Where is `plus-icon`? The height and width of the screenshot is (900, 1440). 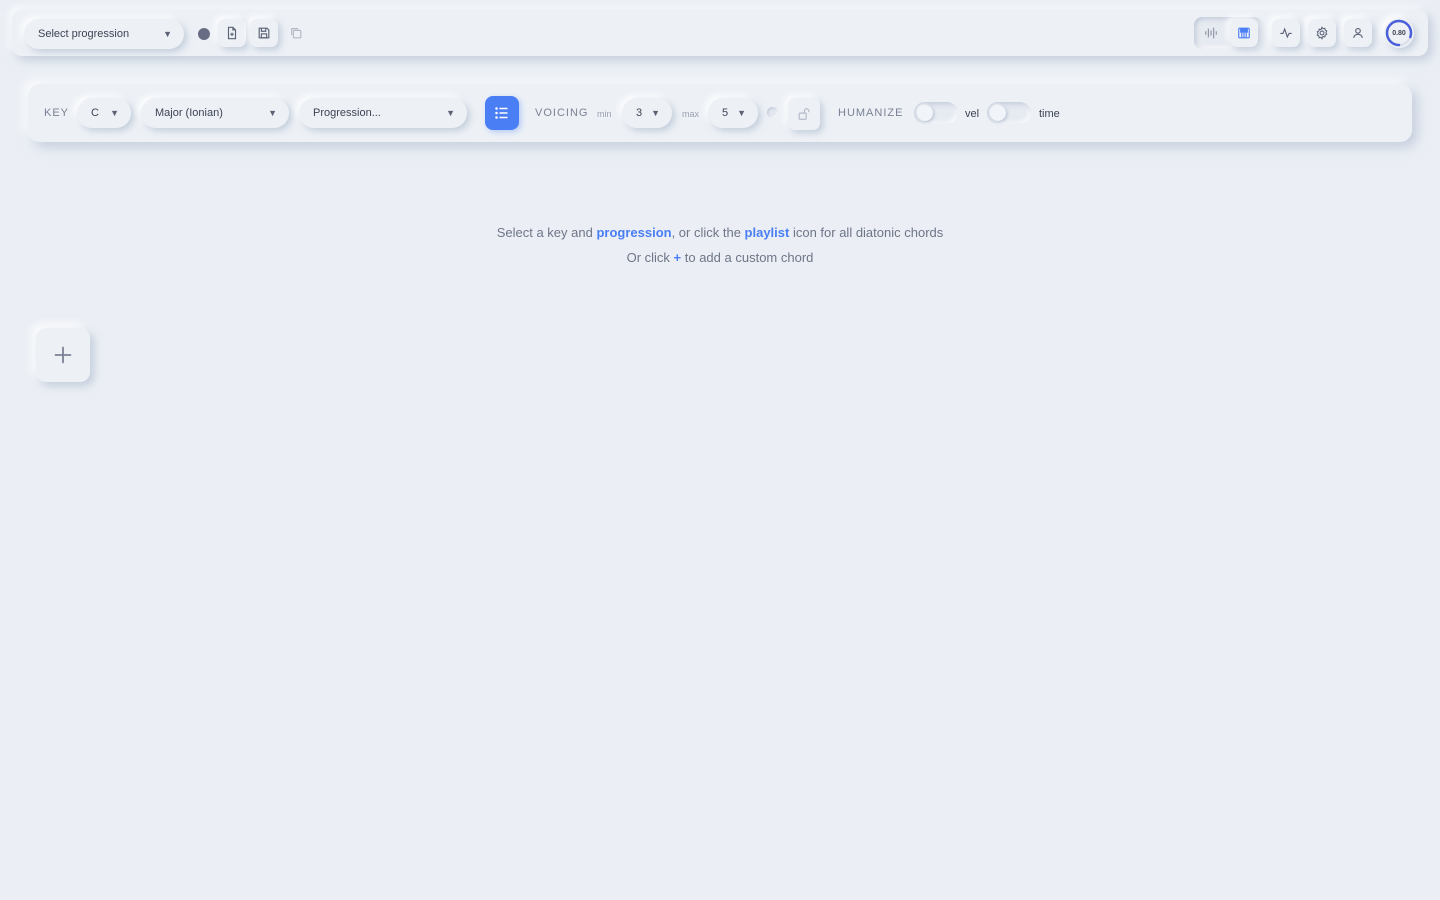 plus-icon is located at coordinates (63, 355).